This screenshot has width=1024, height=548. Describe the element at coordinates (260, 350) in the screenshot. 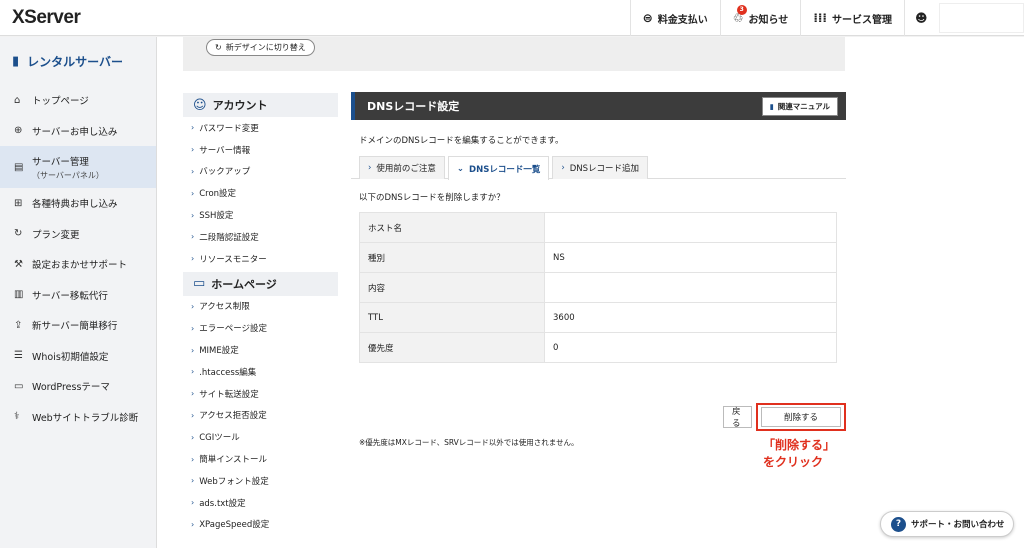

I see `menu-item-mime: › MIME設定` at that location.